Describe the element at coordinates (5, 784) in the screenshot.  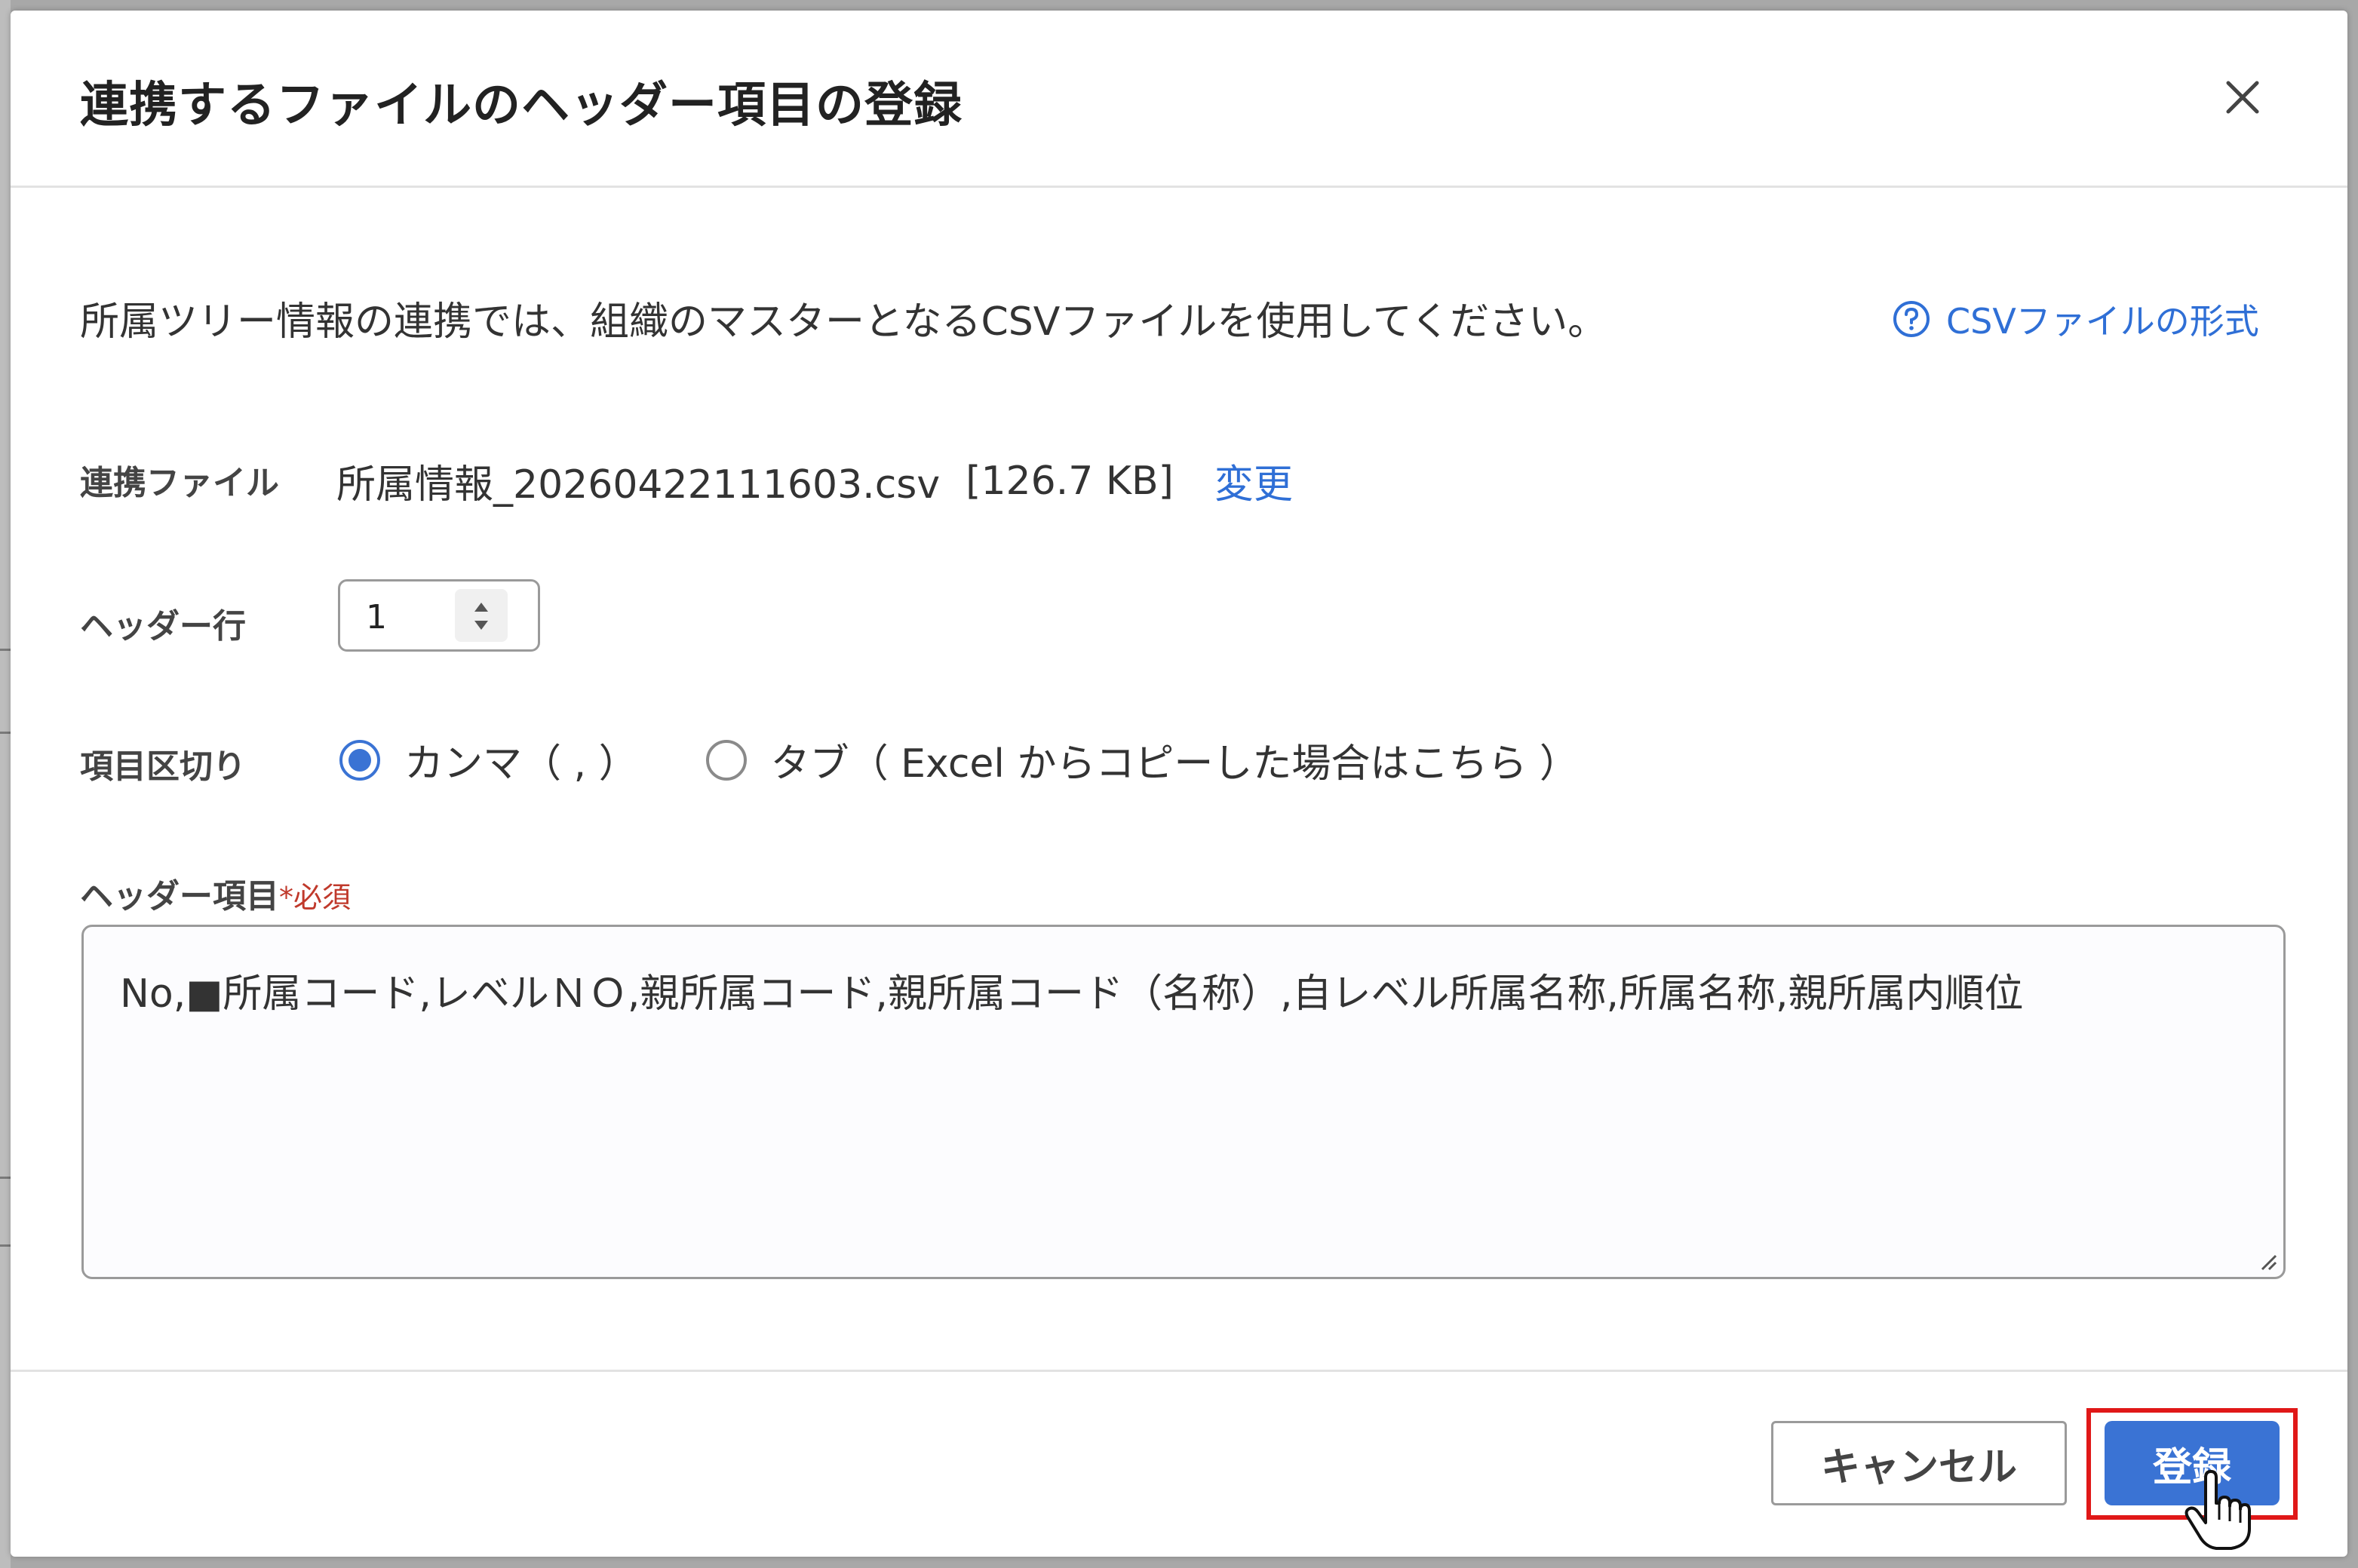
I see `background-page-edge` at that location.